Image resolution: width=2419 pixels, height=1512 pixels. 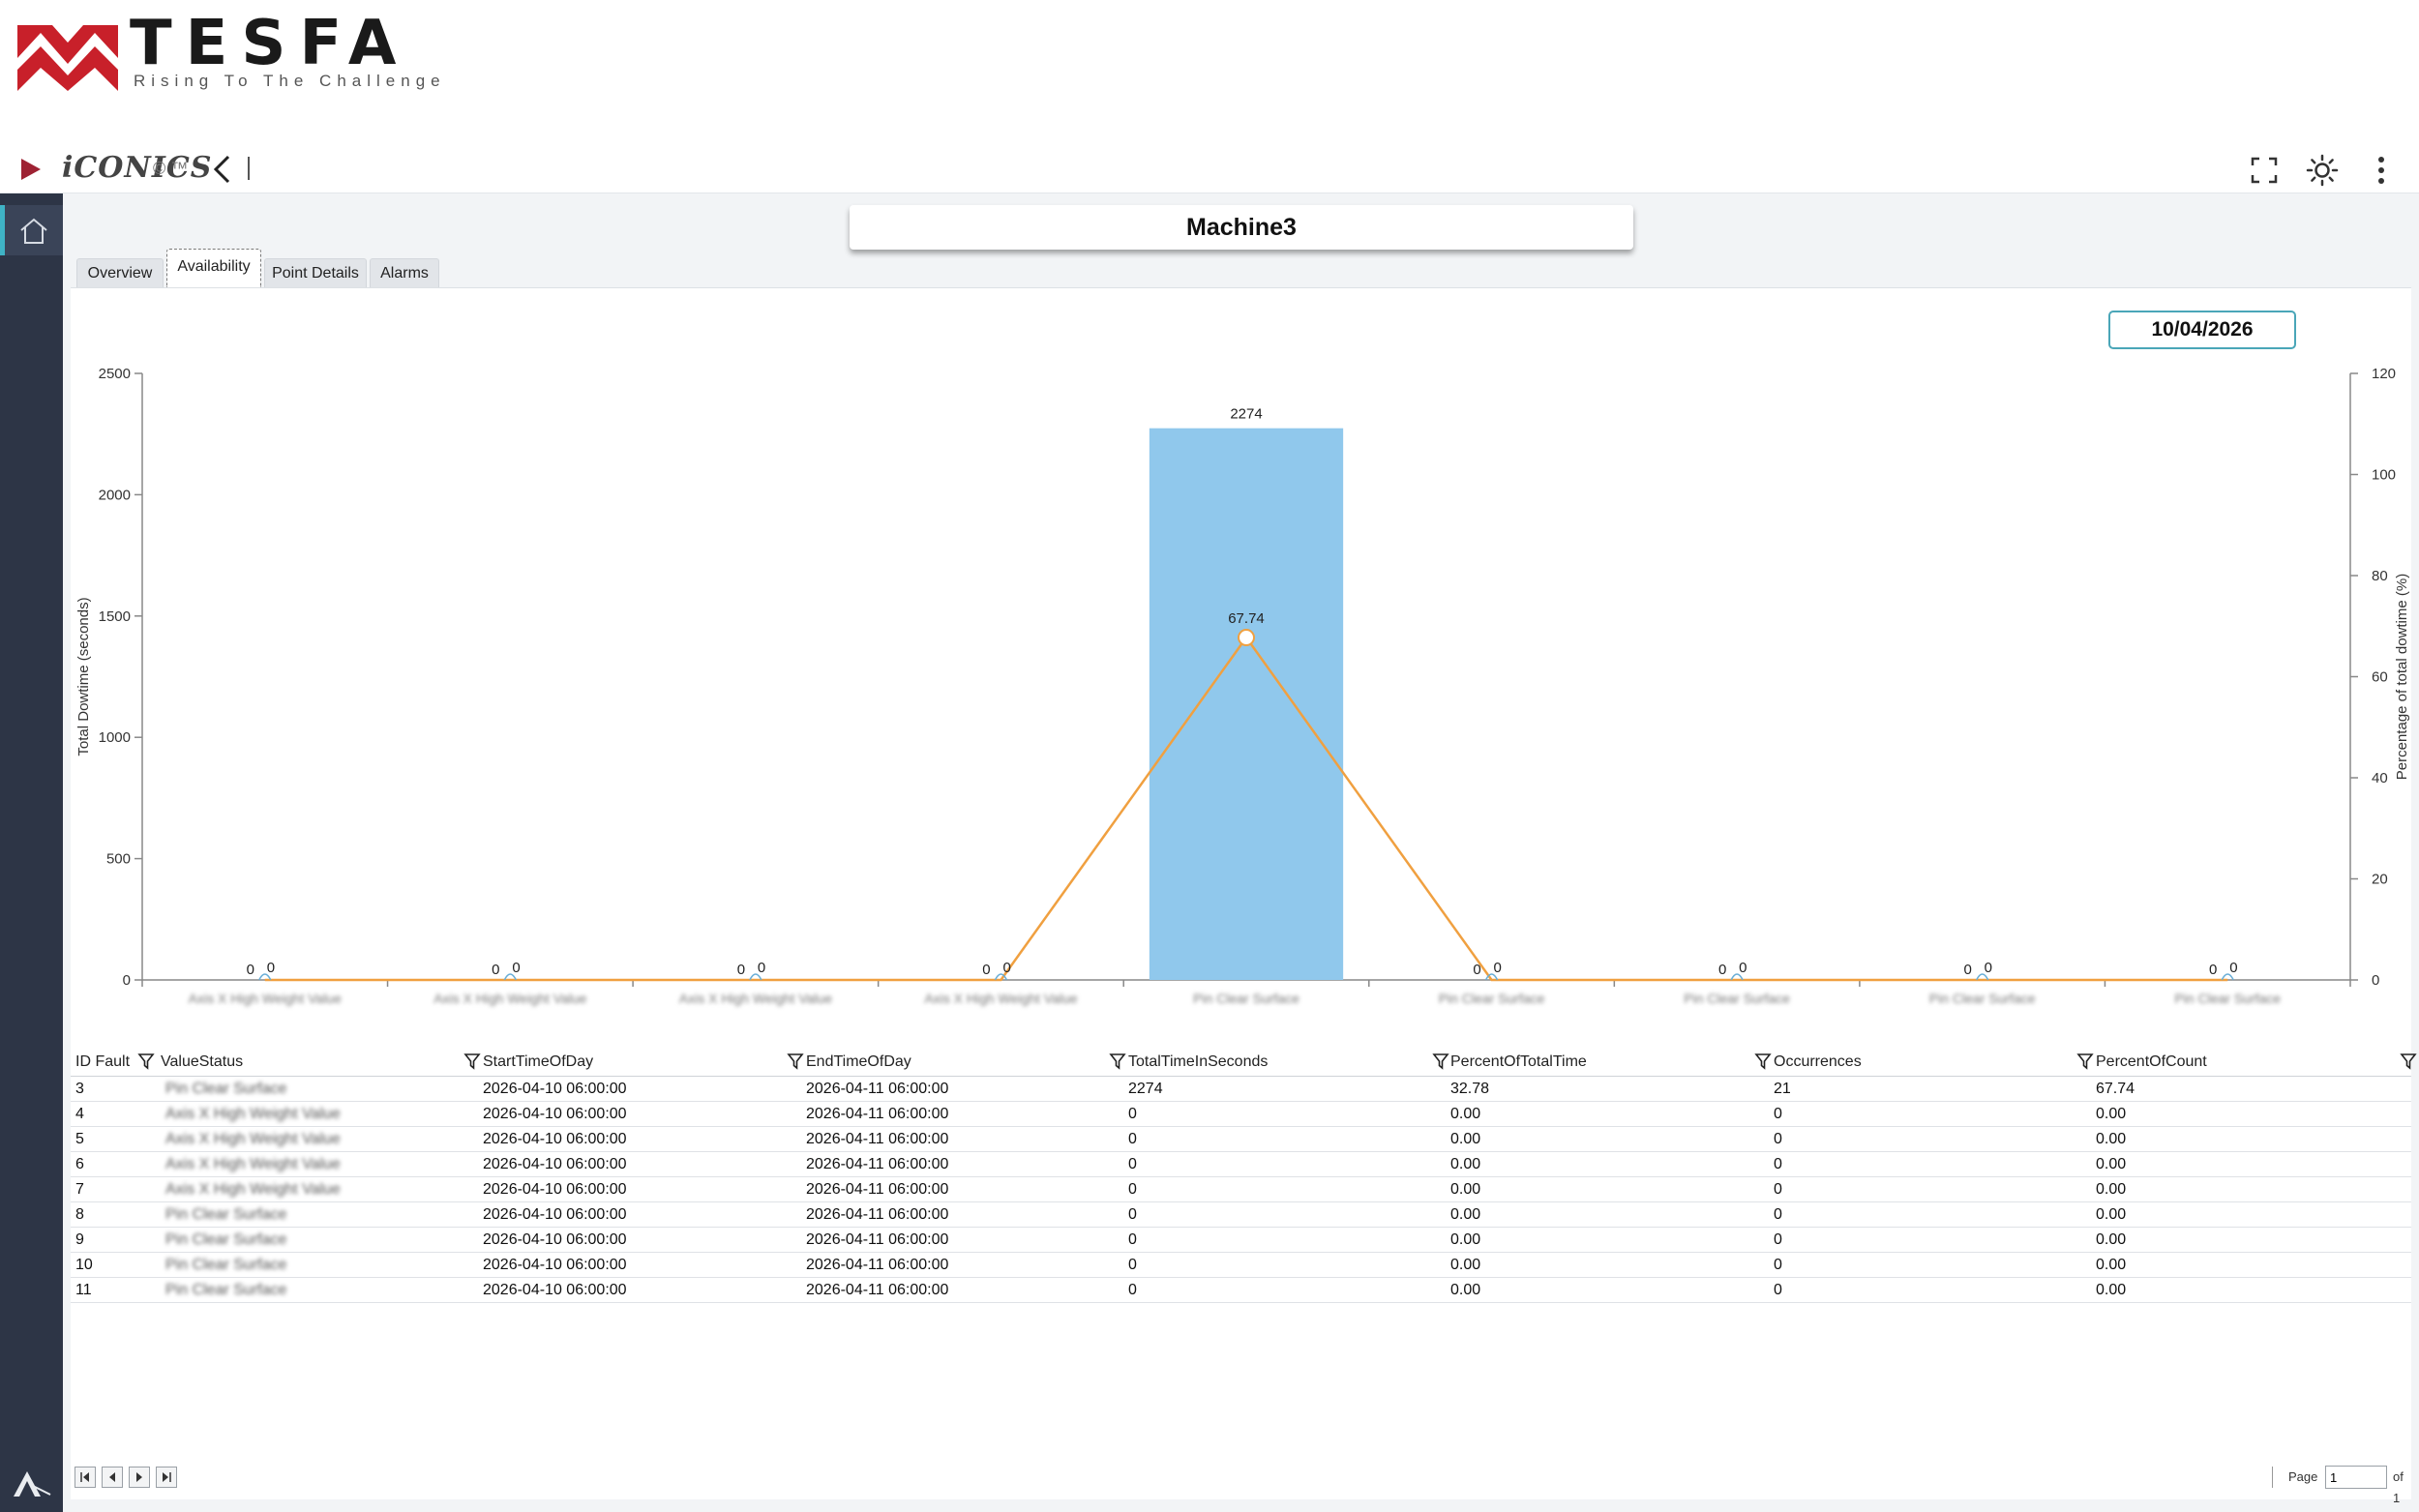 I want to click on table-cell: 11, so click(x=84, y=1290).